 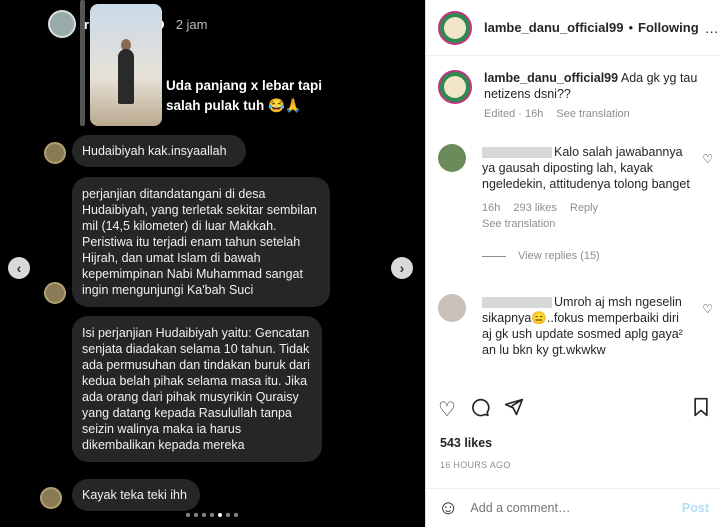 I want to click on story-avatar, so click(x=62, y=24).